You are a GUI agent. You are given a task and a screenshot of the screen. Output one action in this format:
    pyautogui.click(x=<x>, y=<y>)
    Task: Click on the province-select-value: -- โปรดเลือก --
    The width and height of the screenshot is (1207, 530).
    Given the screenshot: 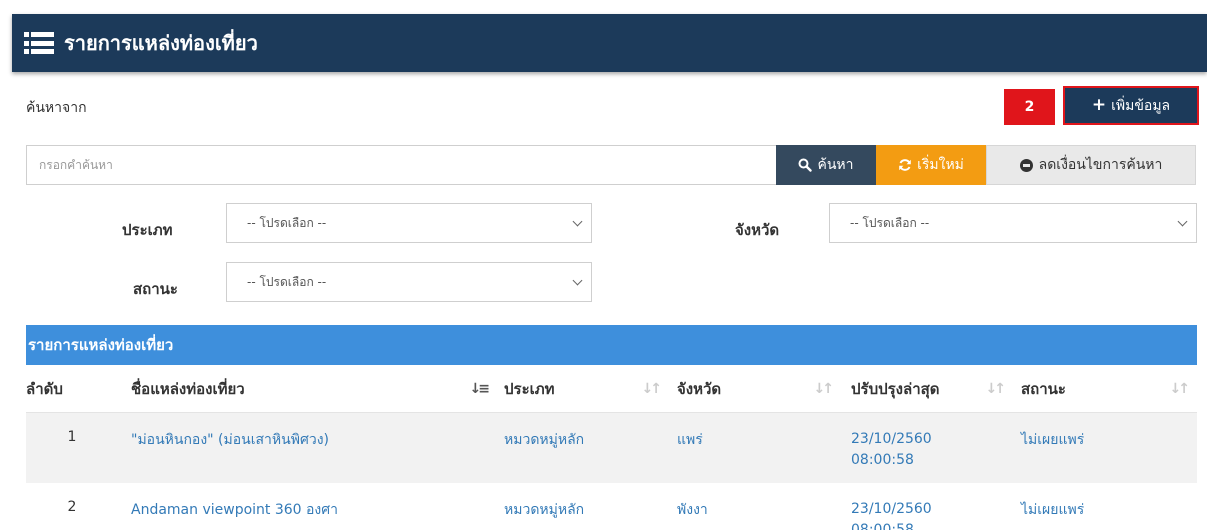 What is the action you would take?
    pyautogui.click(x=890, y=222)
    